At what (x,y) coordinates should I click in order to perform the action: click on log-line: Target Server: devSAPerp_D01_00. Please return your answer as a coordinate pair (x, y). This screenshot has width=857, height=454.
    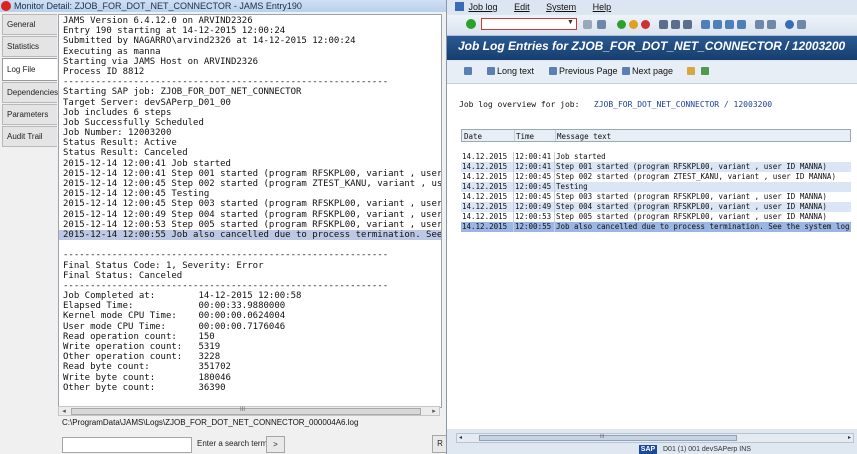
    Looking at the image, I should click on (147, 102).